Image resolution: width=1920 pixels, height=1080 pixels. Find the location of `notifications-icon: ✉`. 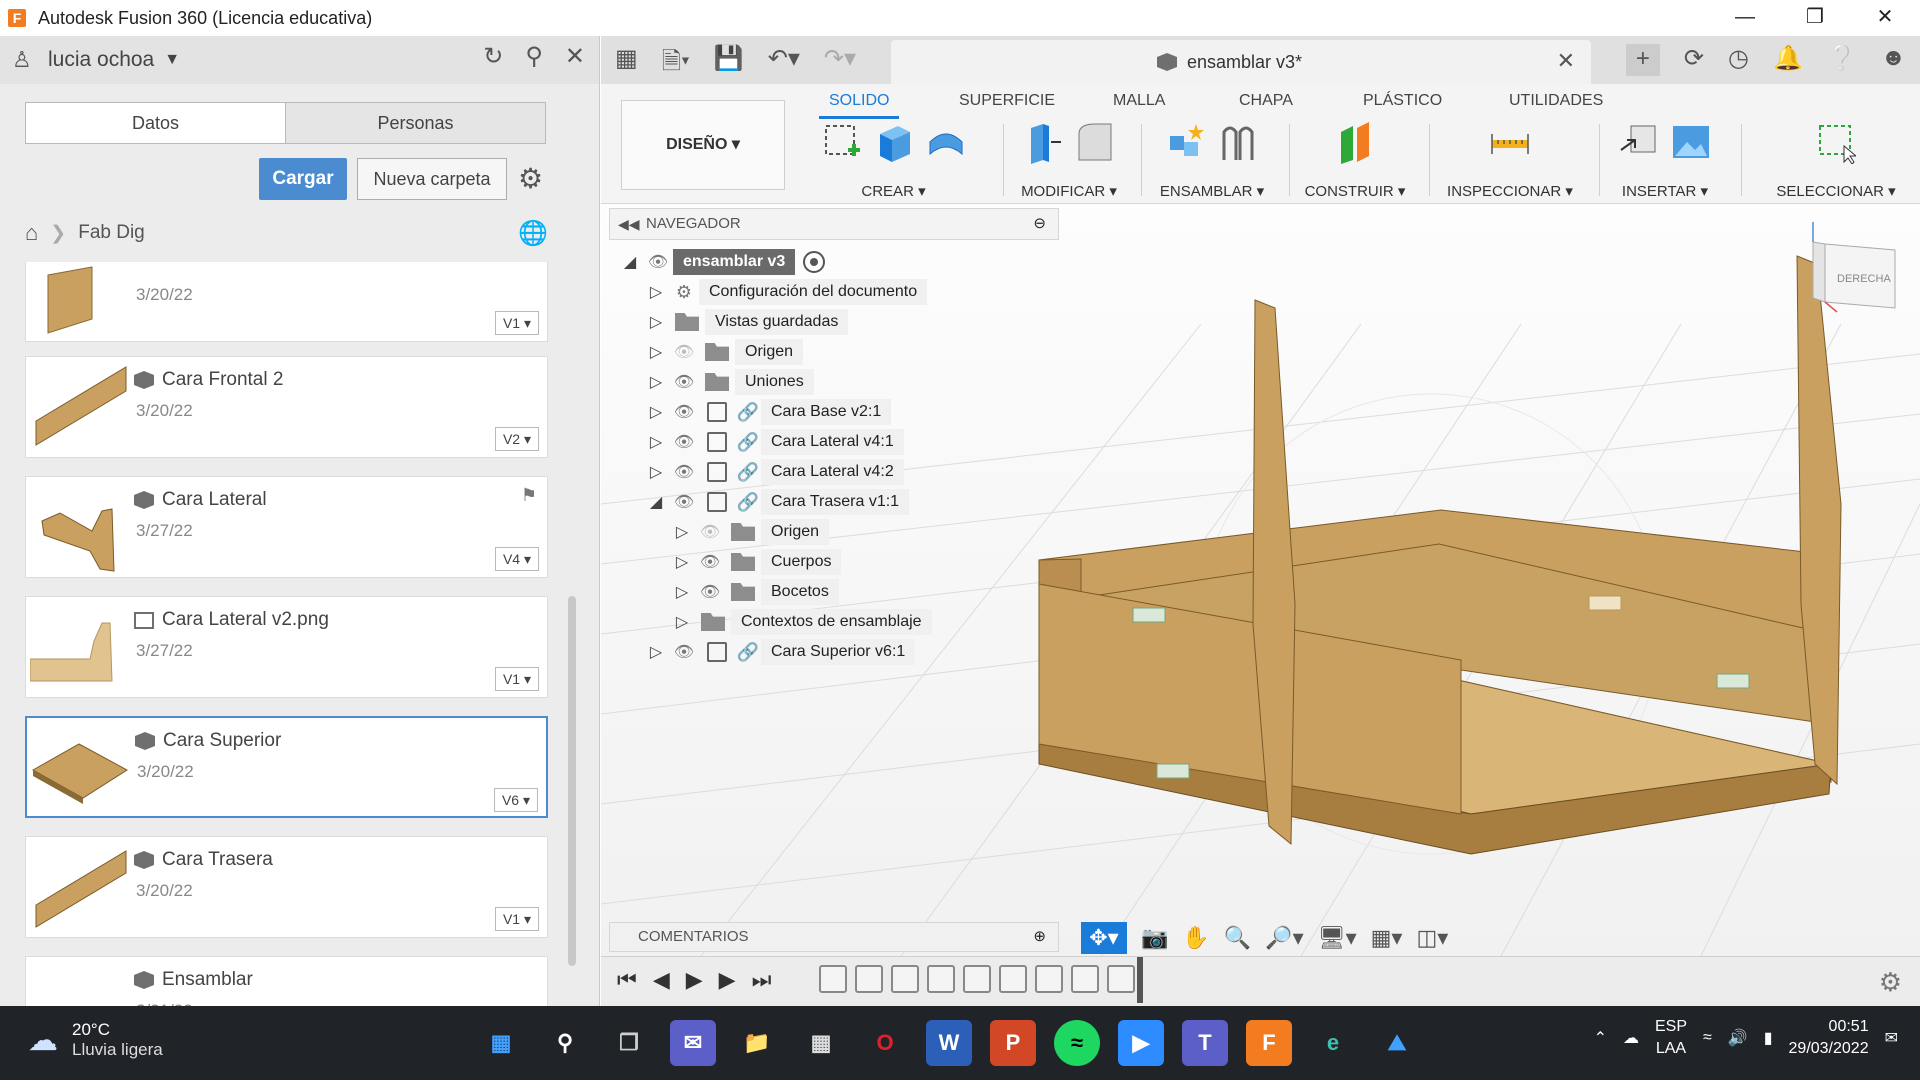

notifications-icon: ✉ is located at coordinates (1891, 1038).